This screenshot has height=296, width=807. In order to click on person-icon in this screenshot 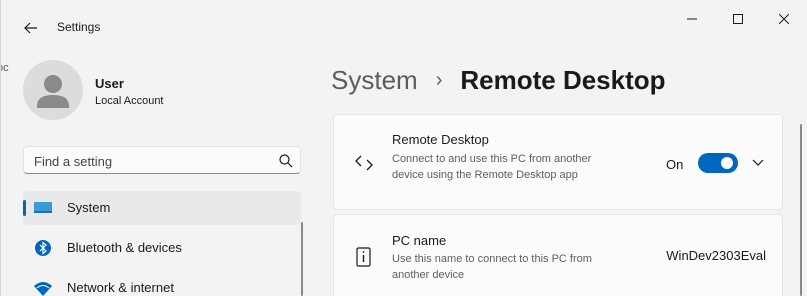, I will do `click(53, 91)`.